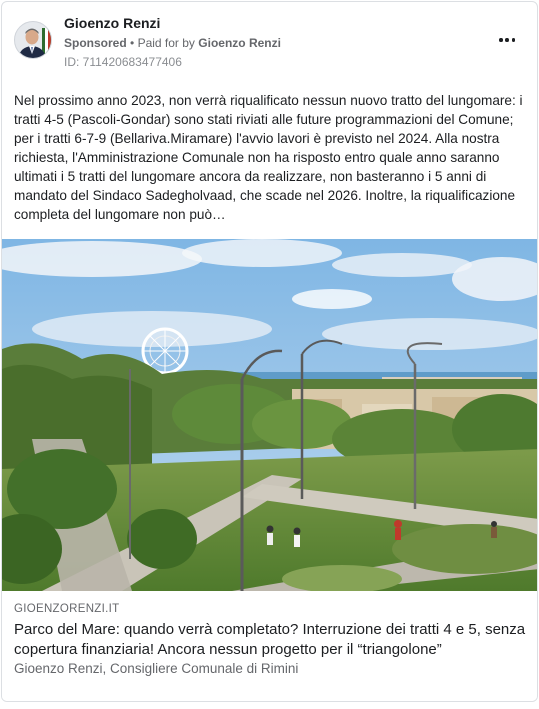  I want to click on avatar, so click(33, 40).